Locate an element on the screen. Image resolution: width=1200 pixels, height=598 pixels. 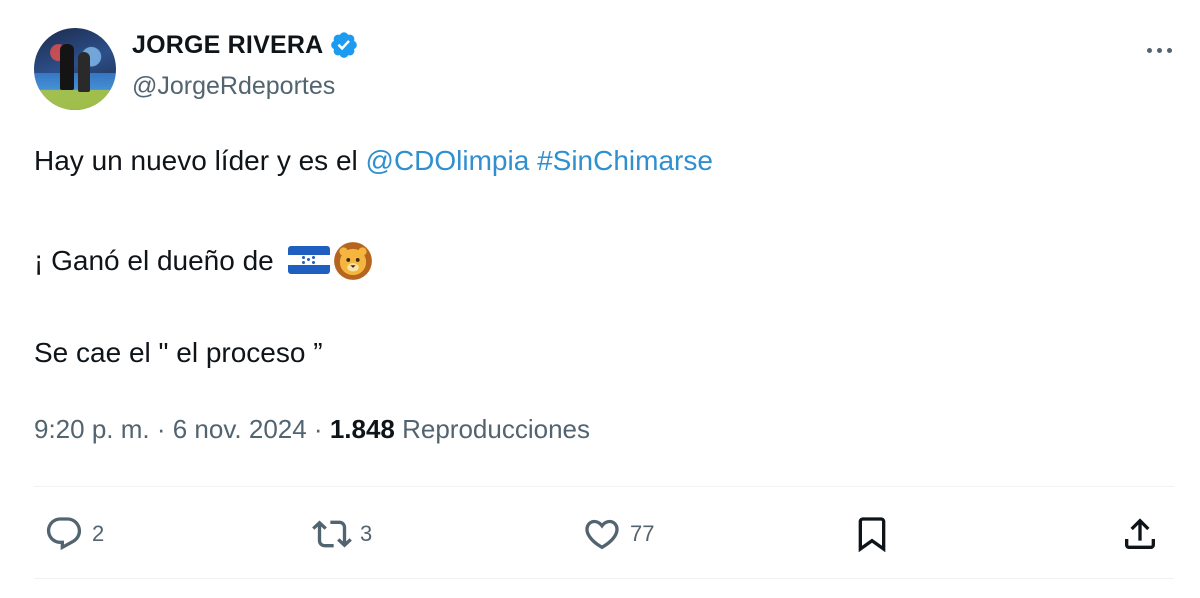
reply-icon is located at coordinates (64, 534).